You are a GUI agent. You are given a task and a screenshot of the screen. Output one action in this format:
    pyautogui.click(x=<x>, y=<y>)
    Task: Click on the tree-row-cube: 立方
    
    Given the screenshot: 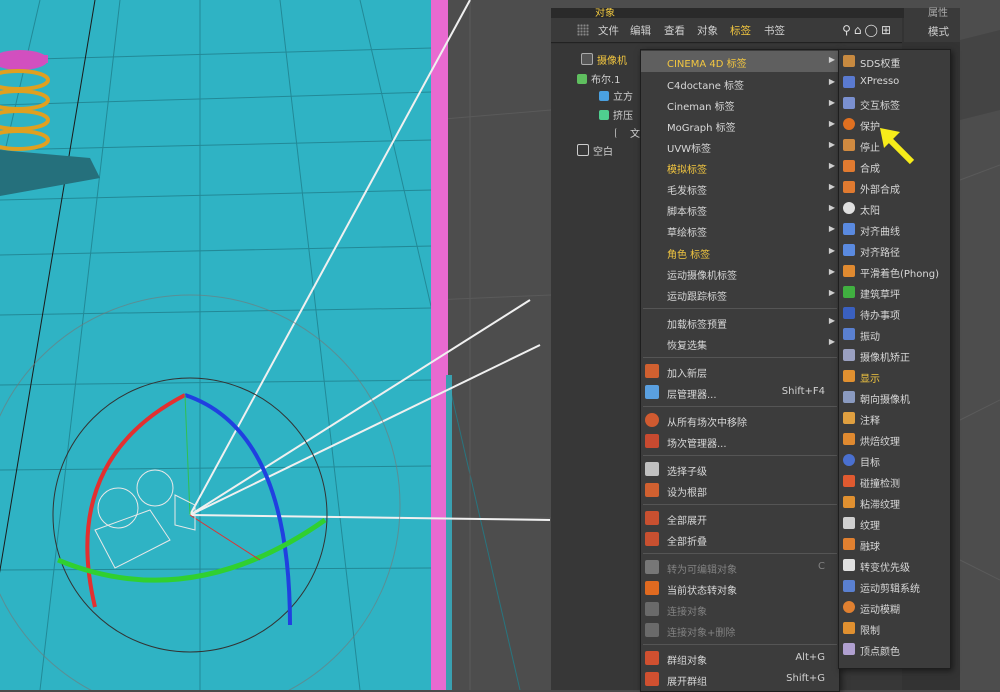 What is the action you would take?
    pyautogui.click(x=616, y=98)
    